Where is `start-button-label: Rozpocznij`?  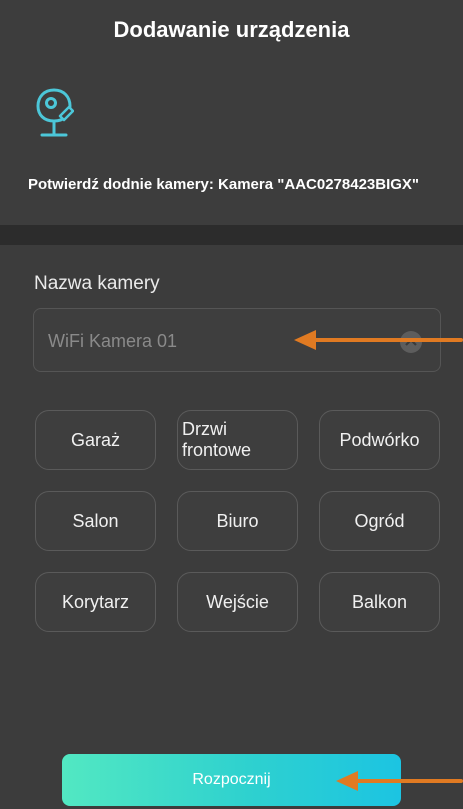 start-button-label: Rozpocznij is located at coordinates (231, 779).